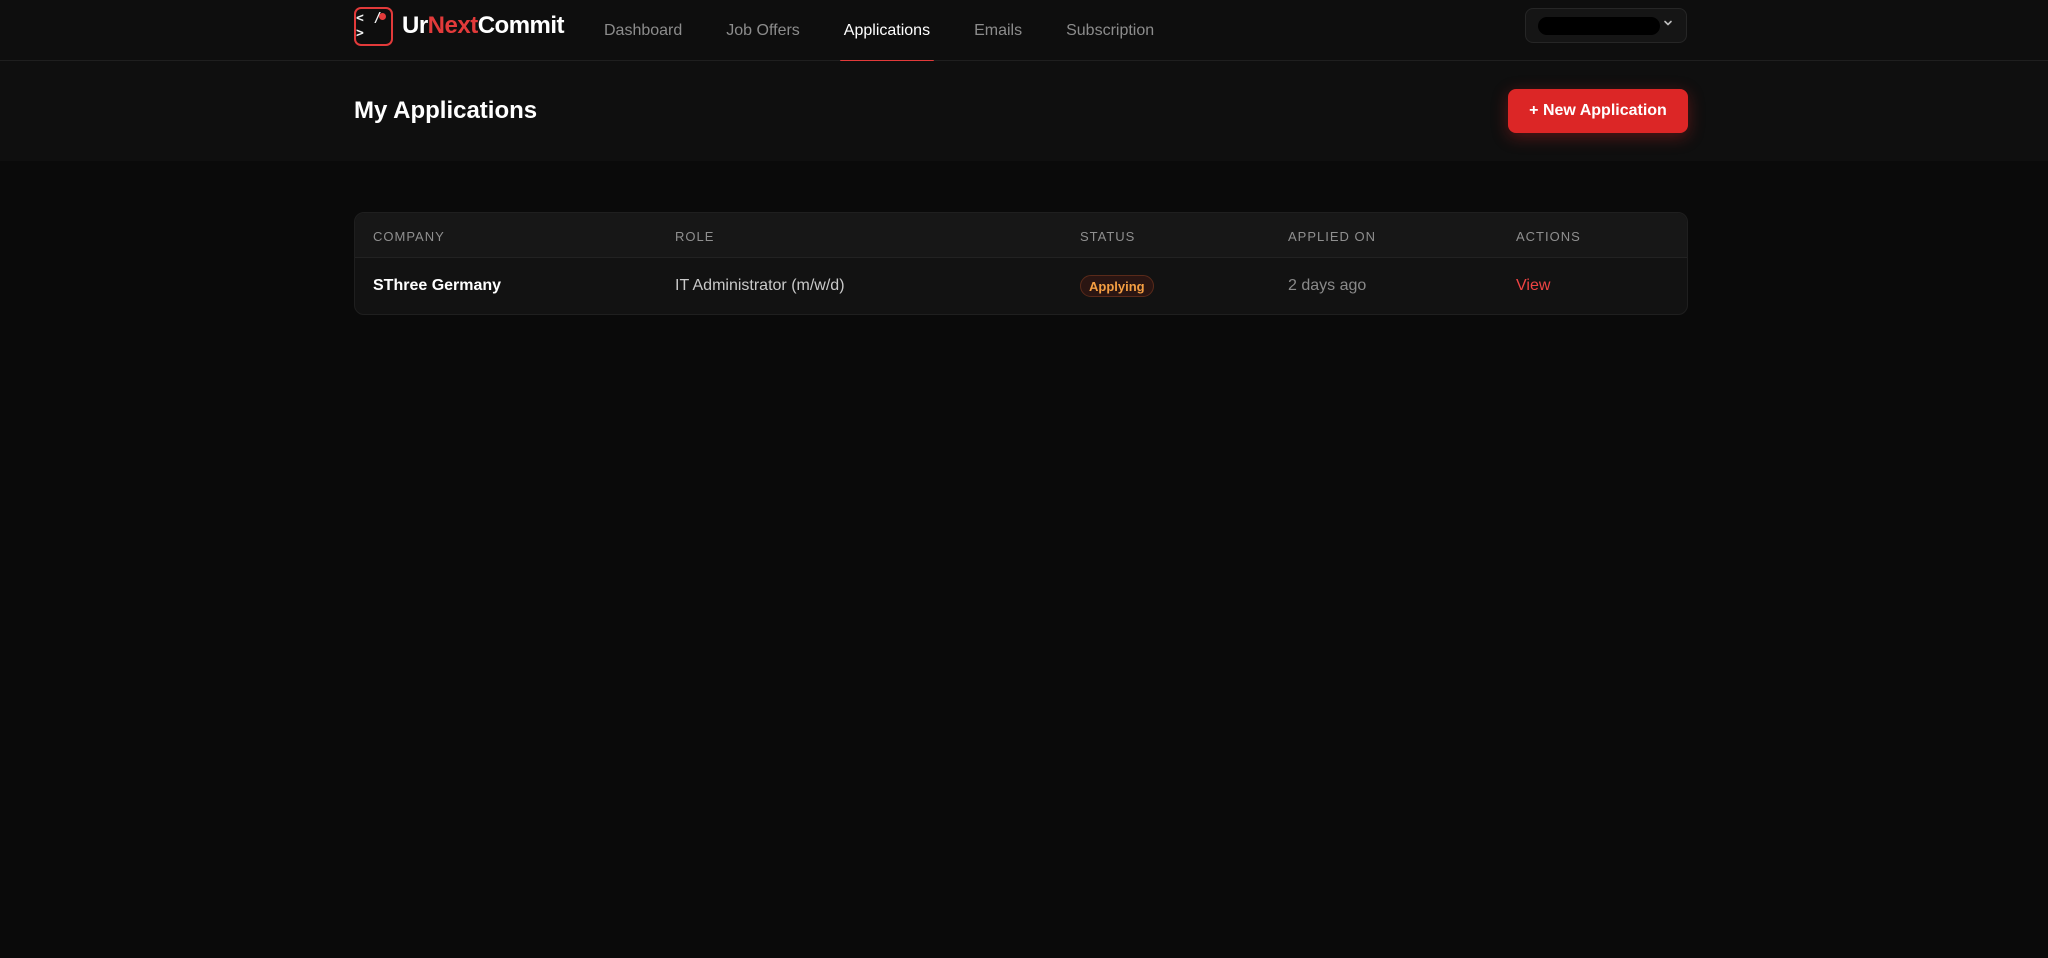 This screenshot has height=958, width=2048. Describe the element at coordinates (887, 31) in the screenshot. I see `nav-item-applications: Applications` at that location.